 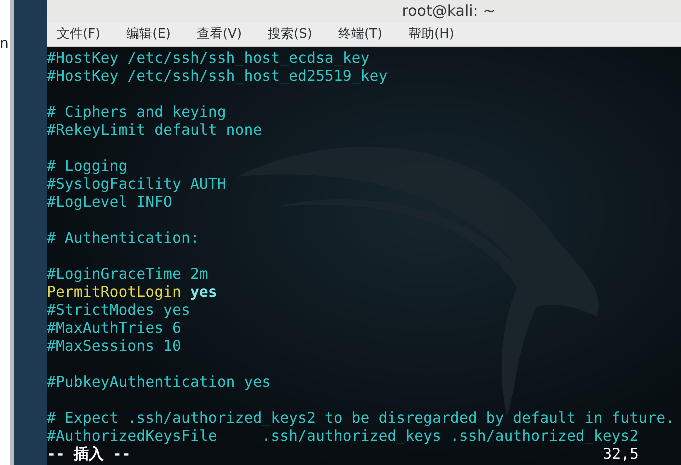 What do you see at coordinates (89, 454) in the screenshot?
I see `editor-mode: -- 插入 --` at bounding box center [89, 454].